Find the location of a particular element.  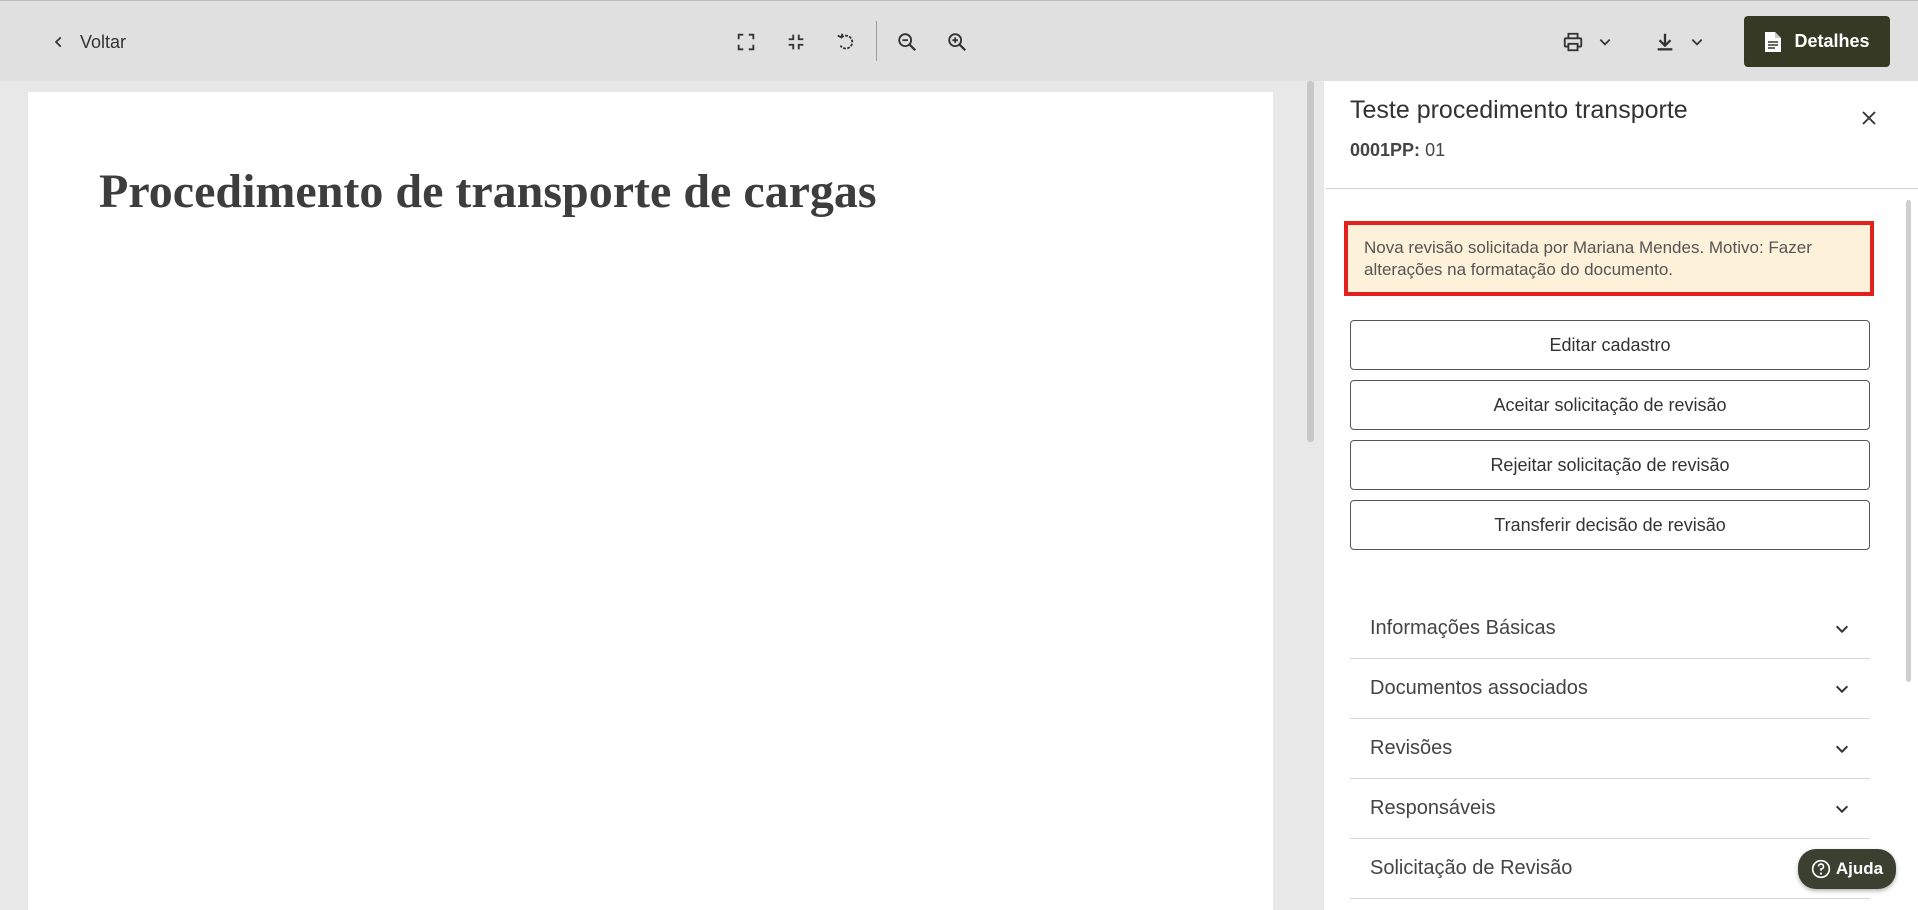

help-button: Ajuda is located at coordinates (1847, 869).